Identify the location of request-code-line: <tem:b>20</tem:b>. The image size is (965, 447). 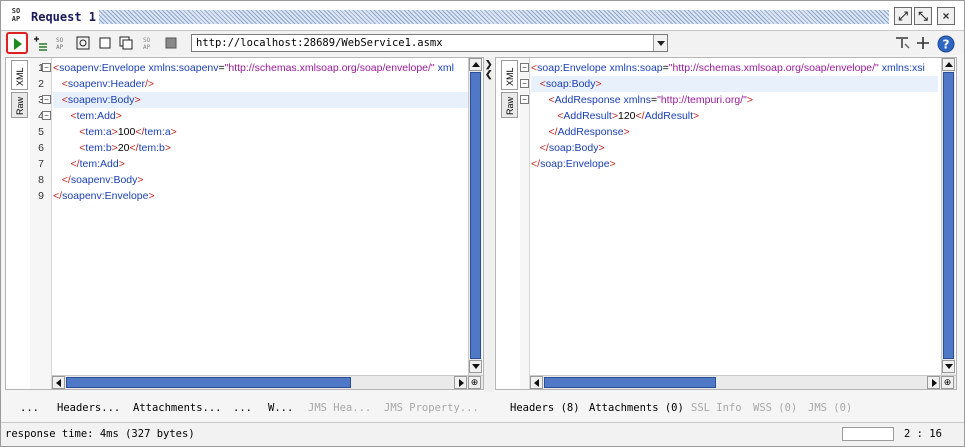
(125, 148).